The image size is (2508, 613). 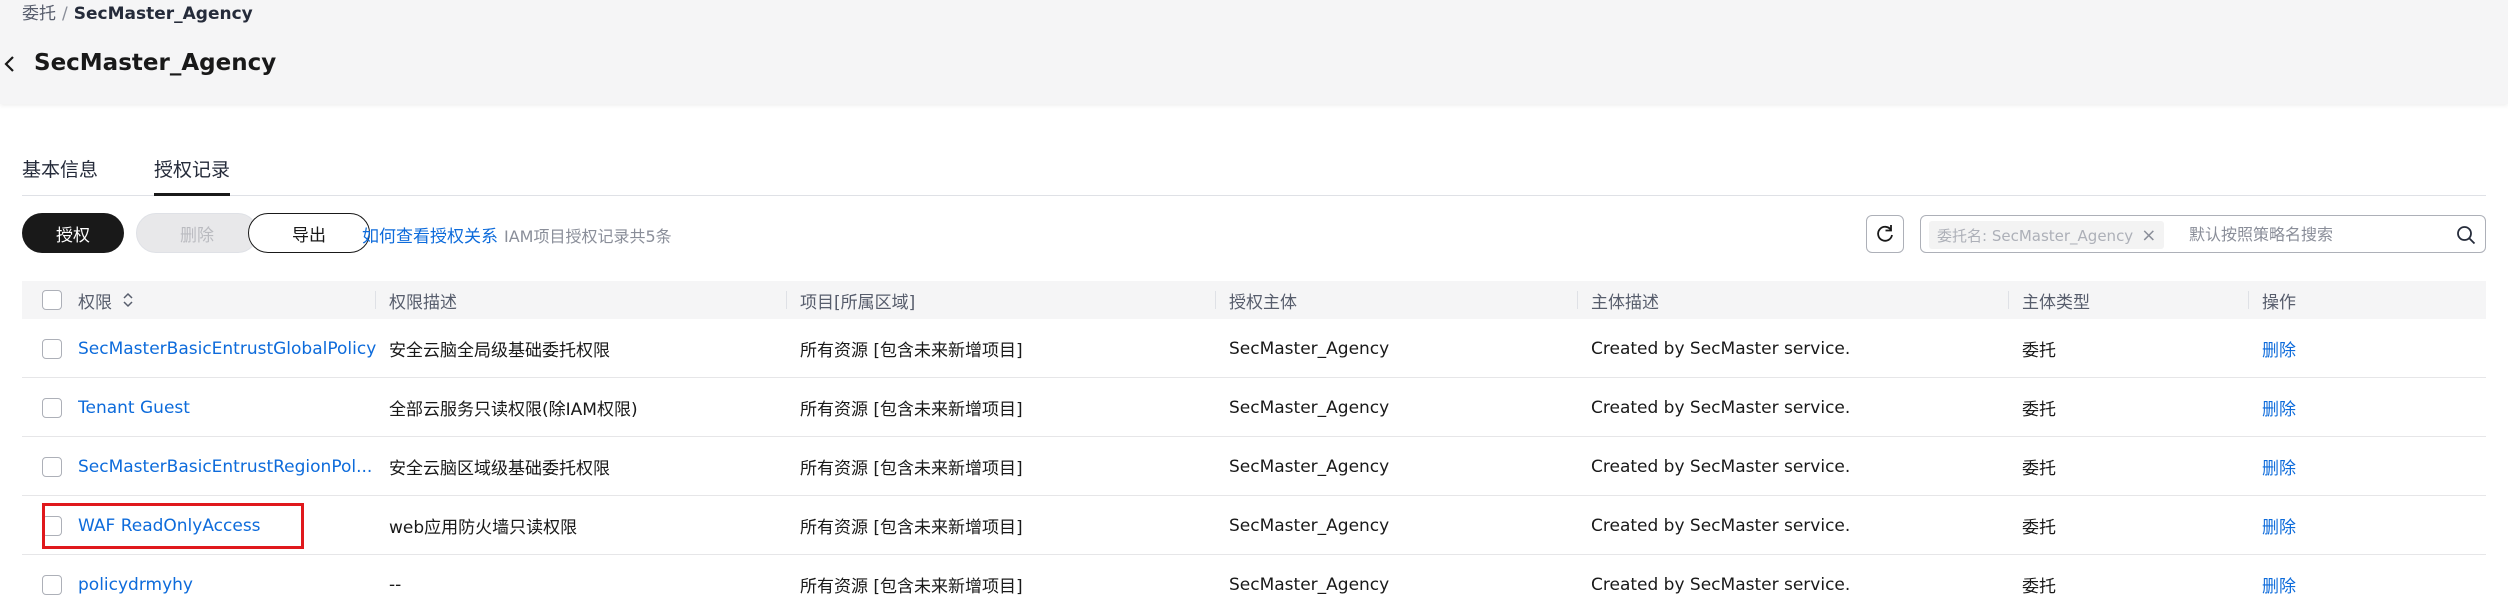 I want to click on column-header-policy: 权限, so click(x=228, y=300).